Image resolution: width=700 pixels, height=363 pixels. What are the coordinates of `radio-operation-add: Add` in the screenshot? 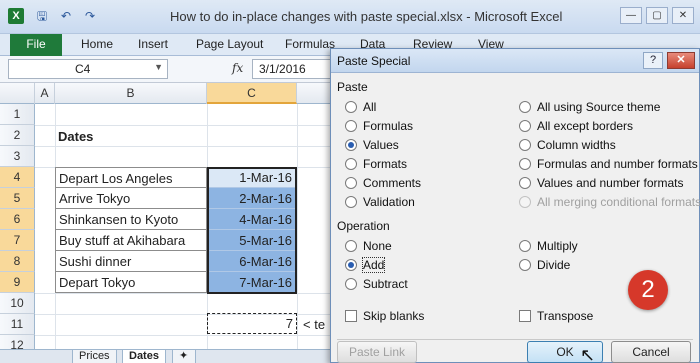 It's located at (365, 265).